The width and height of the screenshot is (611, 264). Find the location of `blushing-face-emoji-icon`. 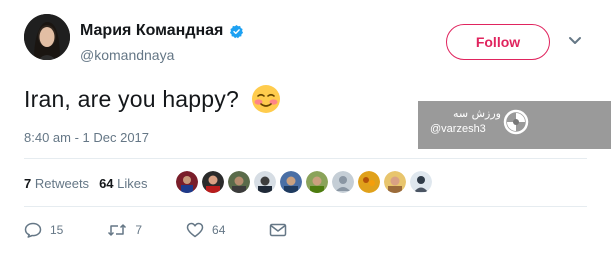

blushing-face-emoji-icon is located at coordinates (265, 99).